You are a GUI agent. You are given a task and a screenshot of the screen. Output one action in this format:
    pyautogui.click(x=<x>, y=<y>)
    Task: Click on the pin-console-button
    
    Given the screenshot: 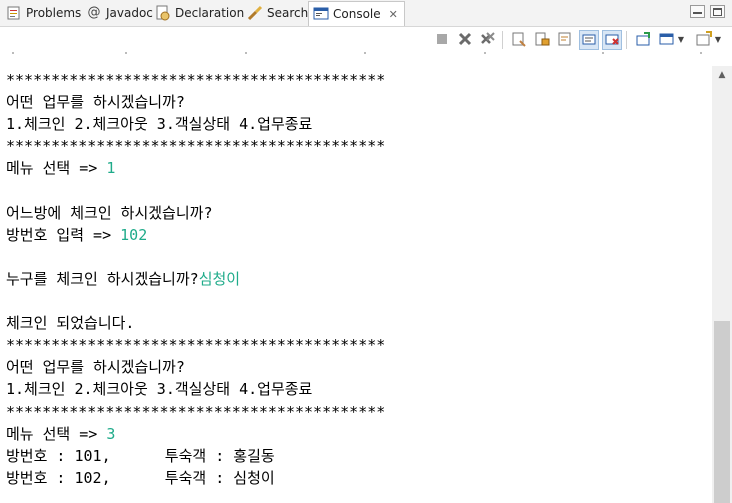 What is the action you would take?
    pyautogui.click(x=643, y=39)
    